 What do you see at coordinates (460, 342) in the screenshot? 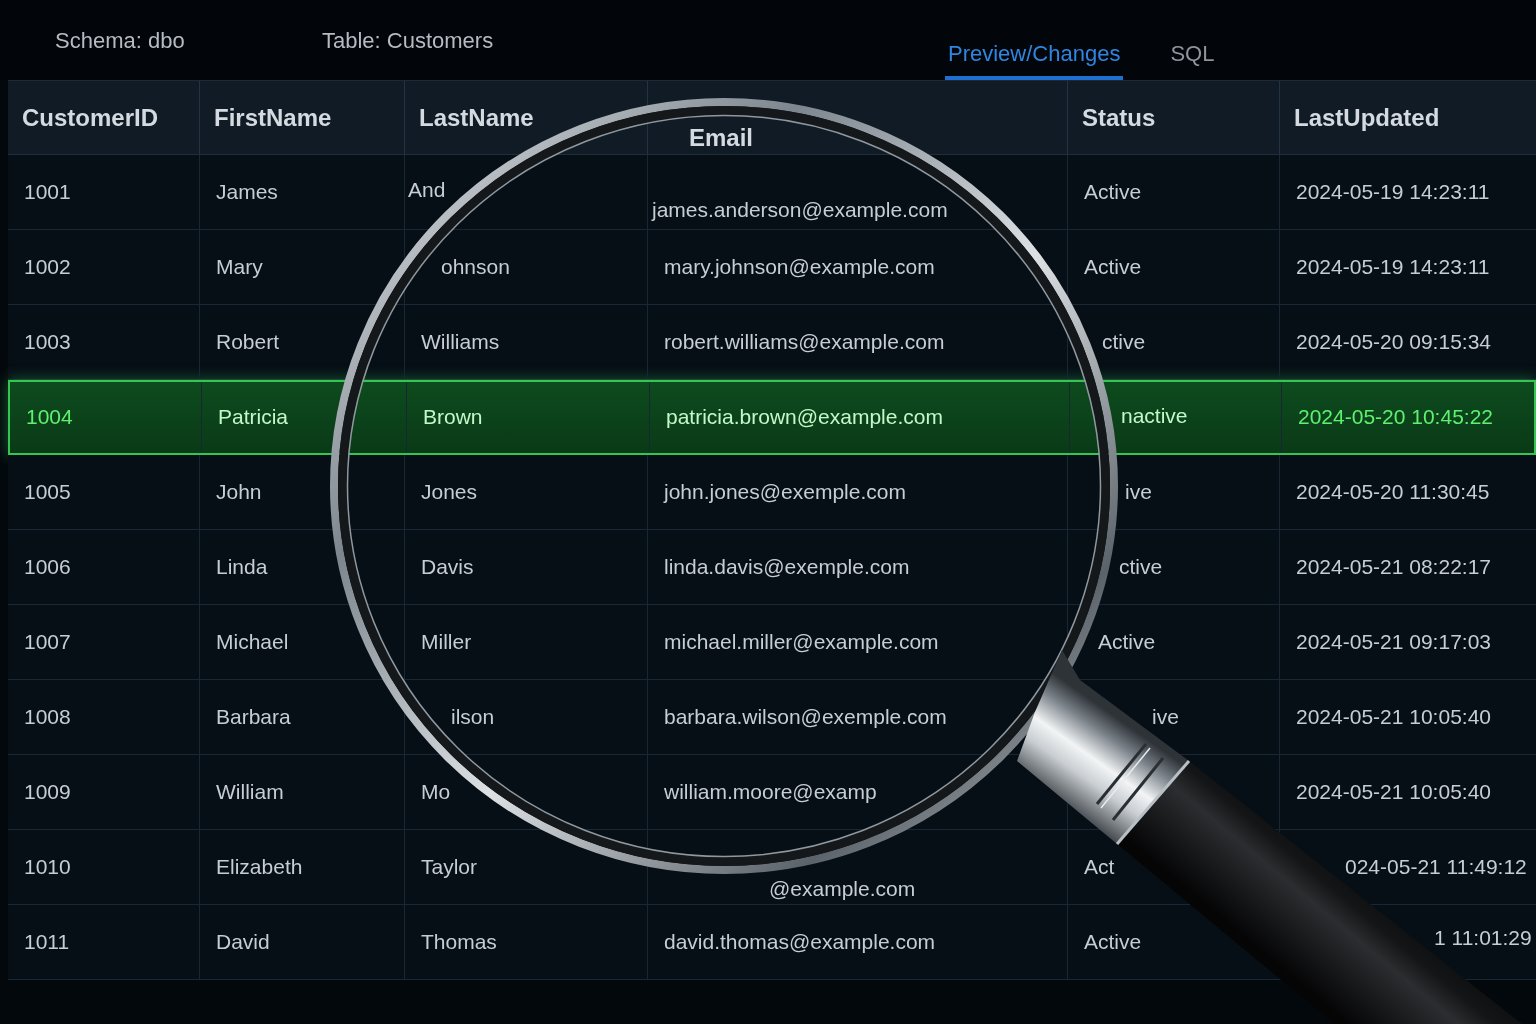
I see `last-name: Williams` at bounding box center [460, 342].